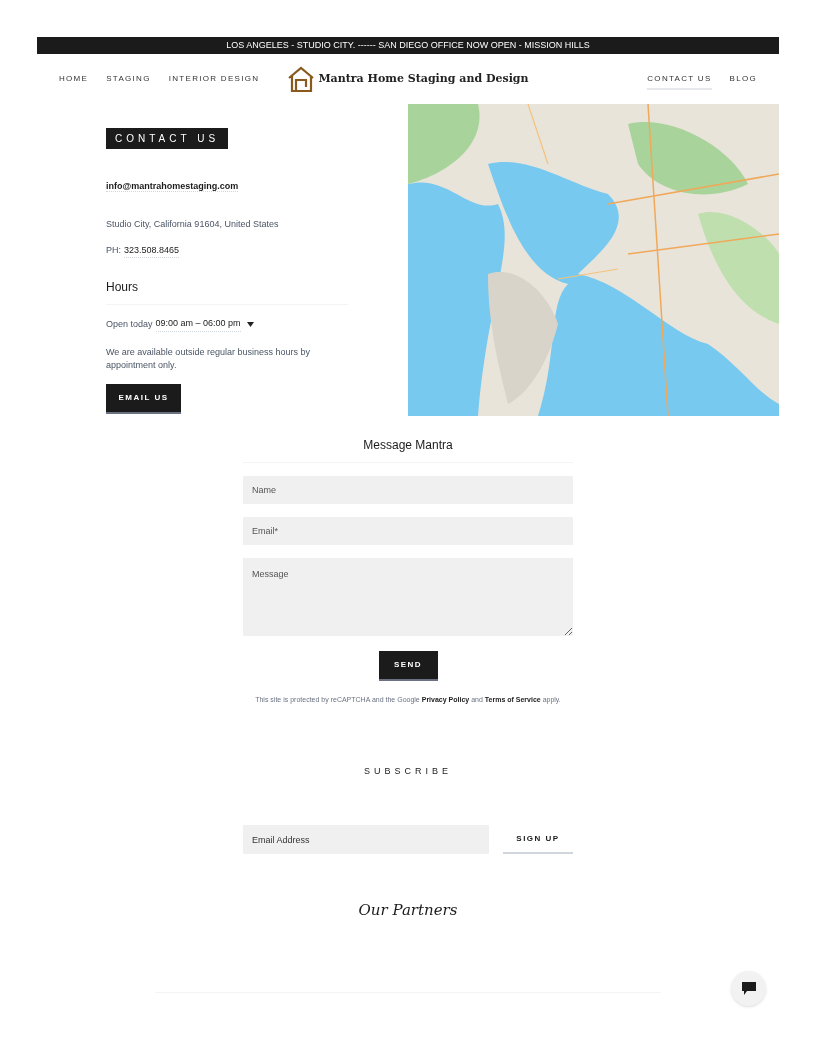 The height and width of the screenshot is (1056, 816). I want to click on hours-heading: Hours, so click(227, 291).